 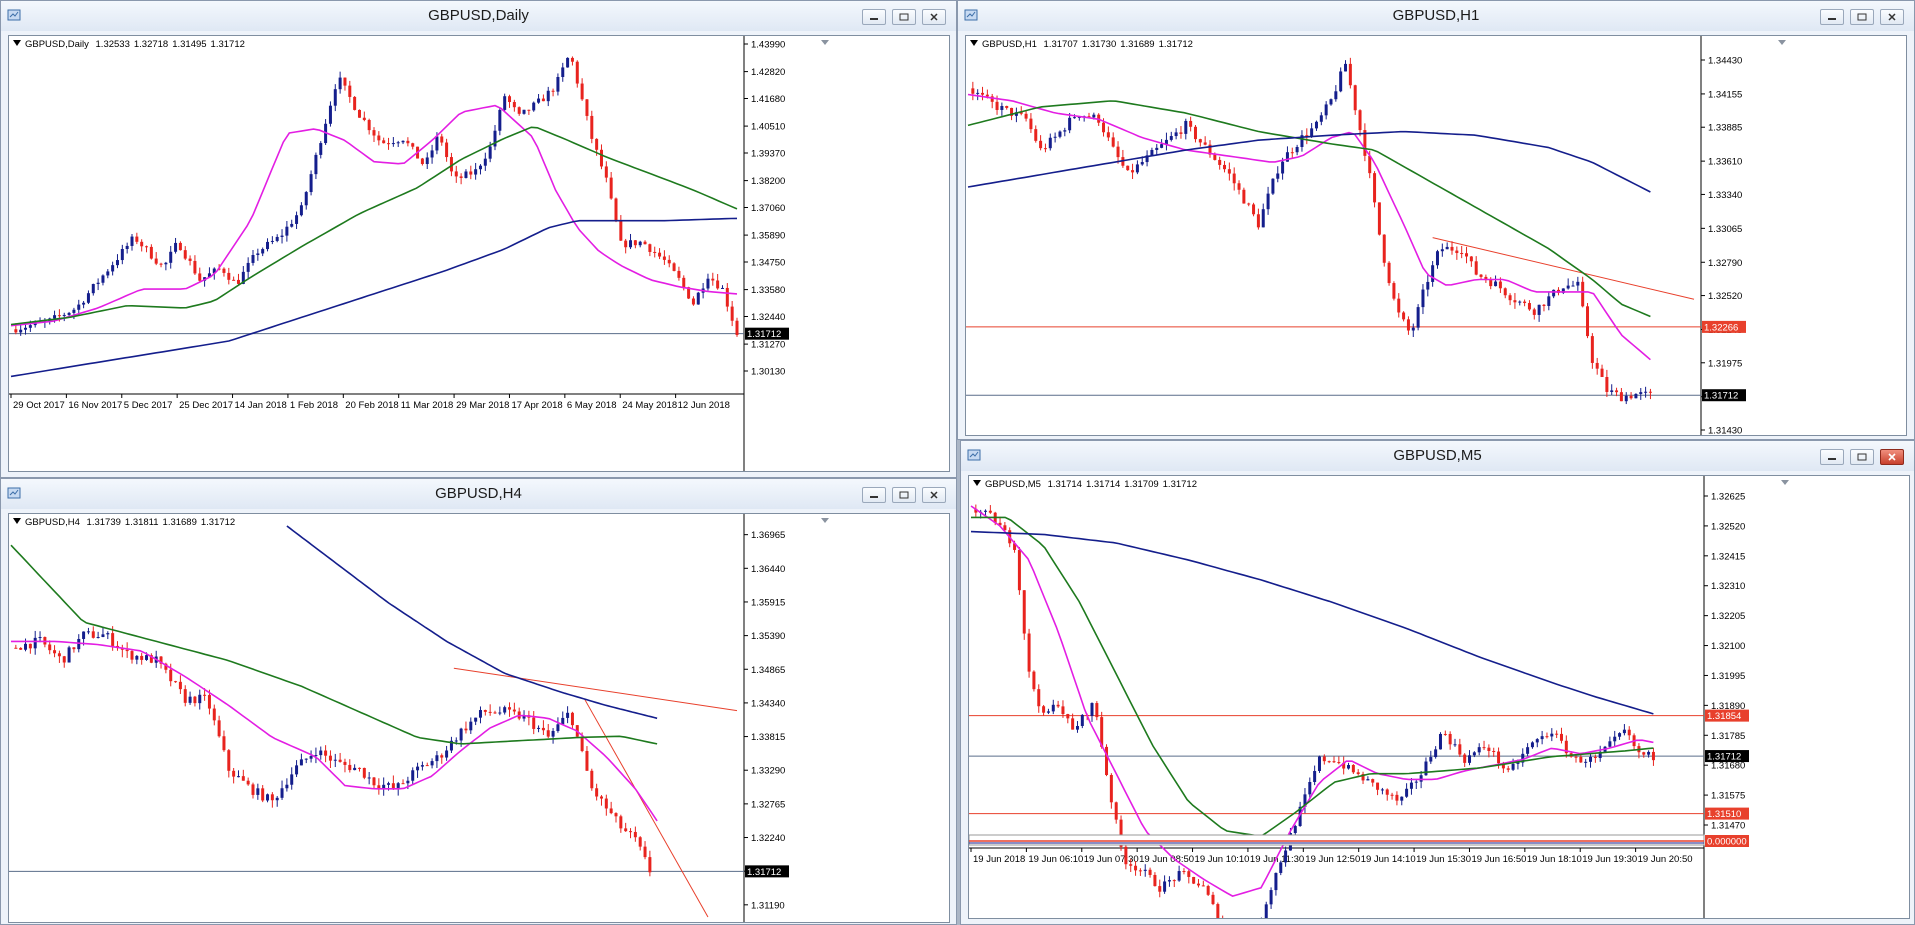 What do you see at coordinates (151, 44) in the screenshot?
I see `high-value: 1.32718` at bounding box center [151, 44].